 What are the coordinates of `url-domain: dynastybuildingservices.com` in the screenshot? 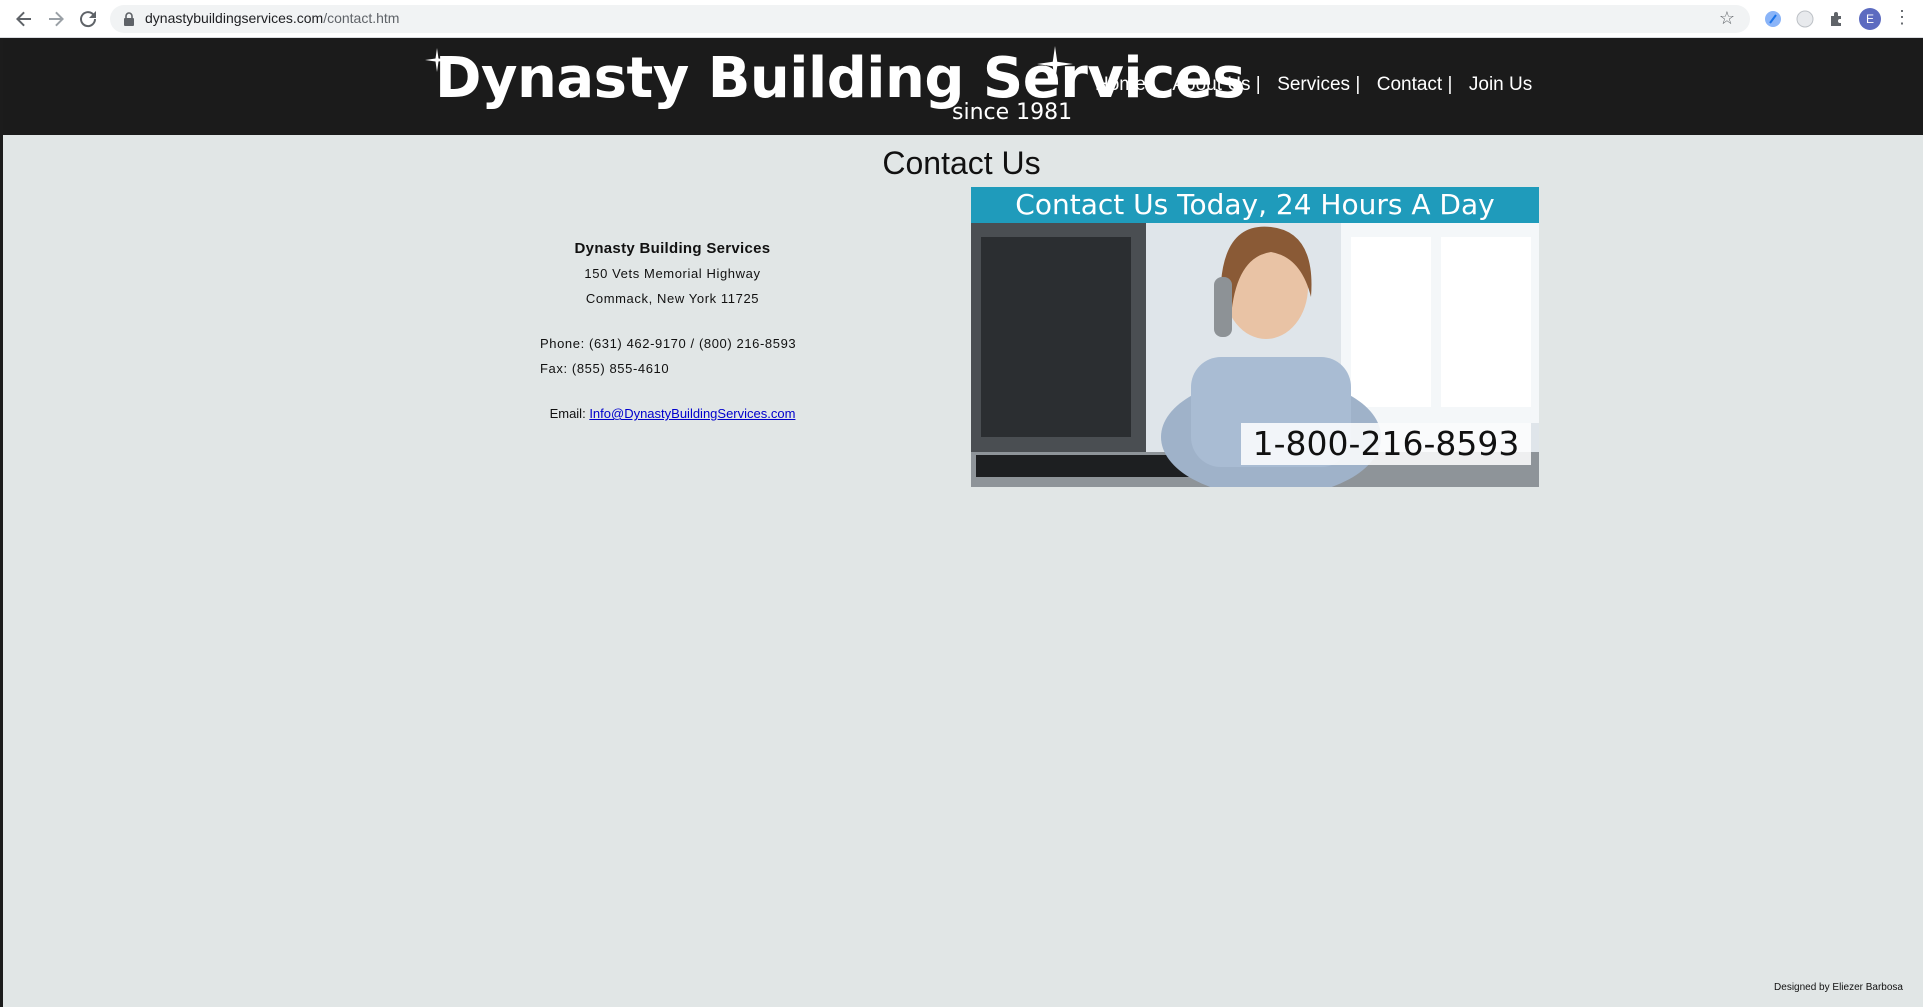 It's located at (234, 18).